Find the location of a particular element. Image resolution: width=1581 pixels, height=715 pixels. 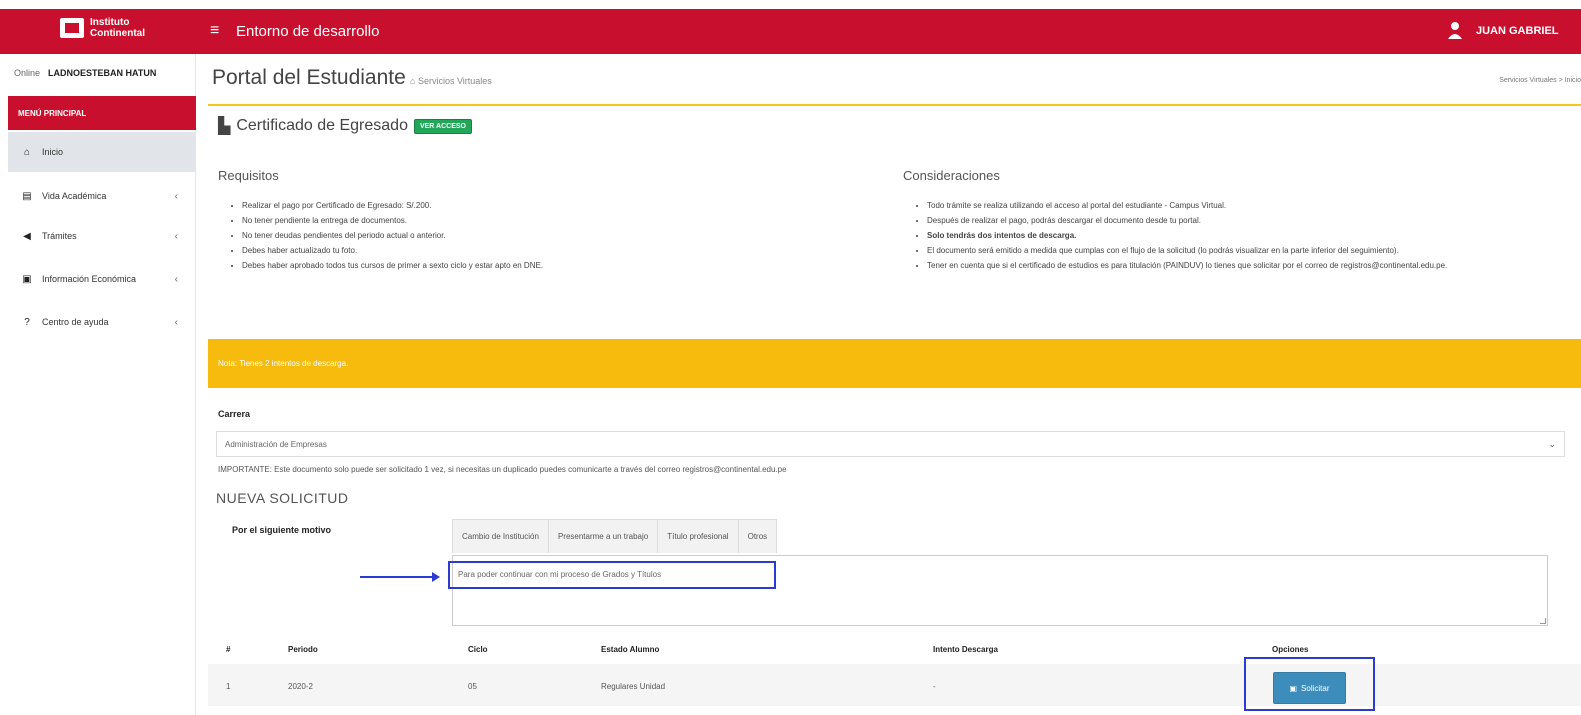

solicitar-label: Solicitar is located at coordinates (1315, 688).